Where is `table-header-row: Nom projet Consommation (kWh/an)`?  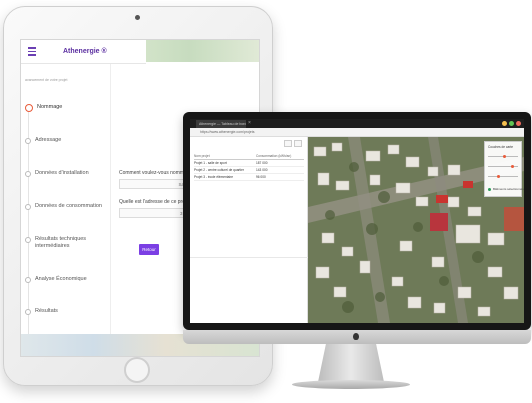 table-header-row: Nom projet Consommation (kWh/an) is located at coordinates (249, 156).